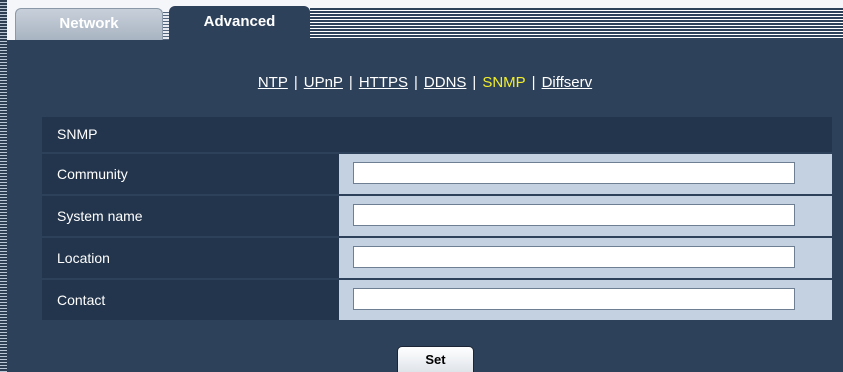  I want to click on sub-navigation: NTP | UPnP | HTTPS | DDNS | SNMP | Diffserv, so click(425, 82).